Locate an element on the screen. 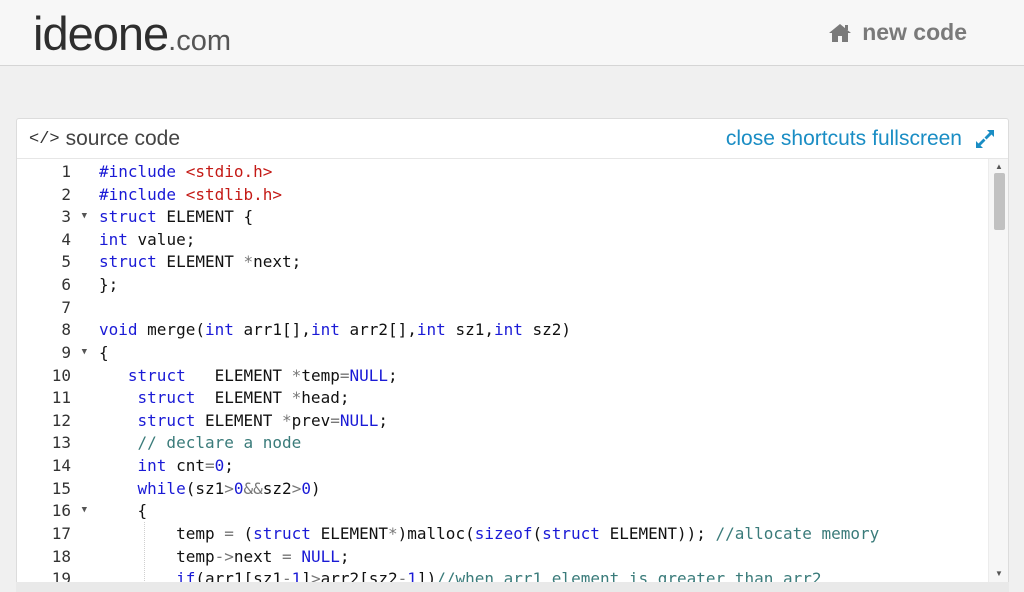 The image size is (1024, 592). expand-icon is located at coordinates (985, 139).